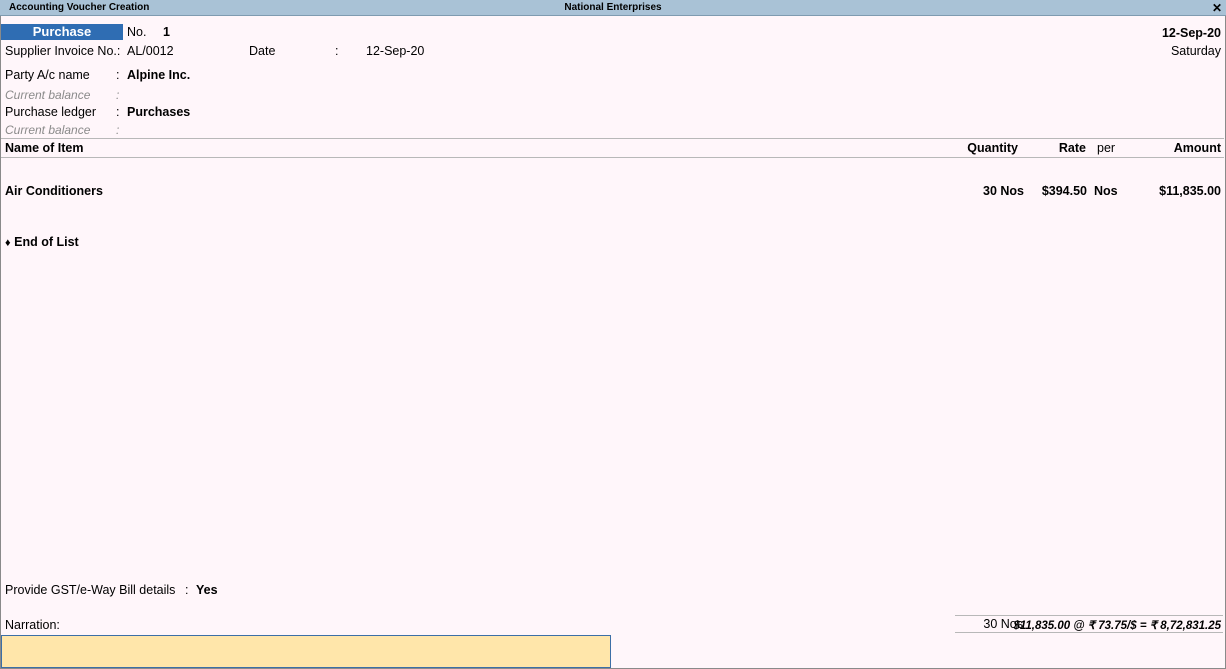  Describe the element at coordinates (187, 590) in the screenshot. I see `gst-colon: :` at that location.